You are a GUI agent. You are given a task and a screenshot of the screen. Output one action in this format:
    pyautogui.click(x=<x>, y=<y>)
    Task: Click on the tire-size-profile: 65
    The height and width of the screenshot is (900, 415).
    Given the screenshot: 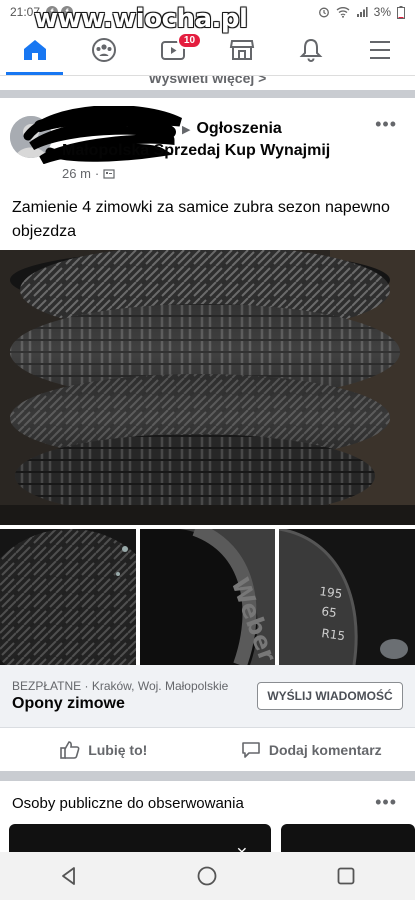 What is the action you would take?
    pyautogui.click(x=329, y=612)
    